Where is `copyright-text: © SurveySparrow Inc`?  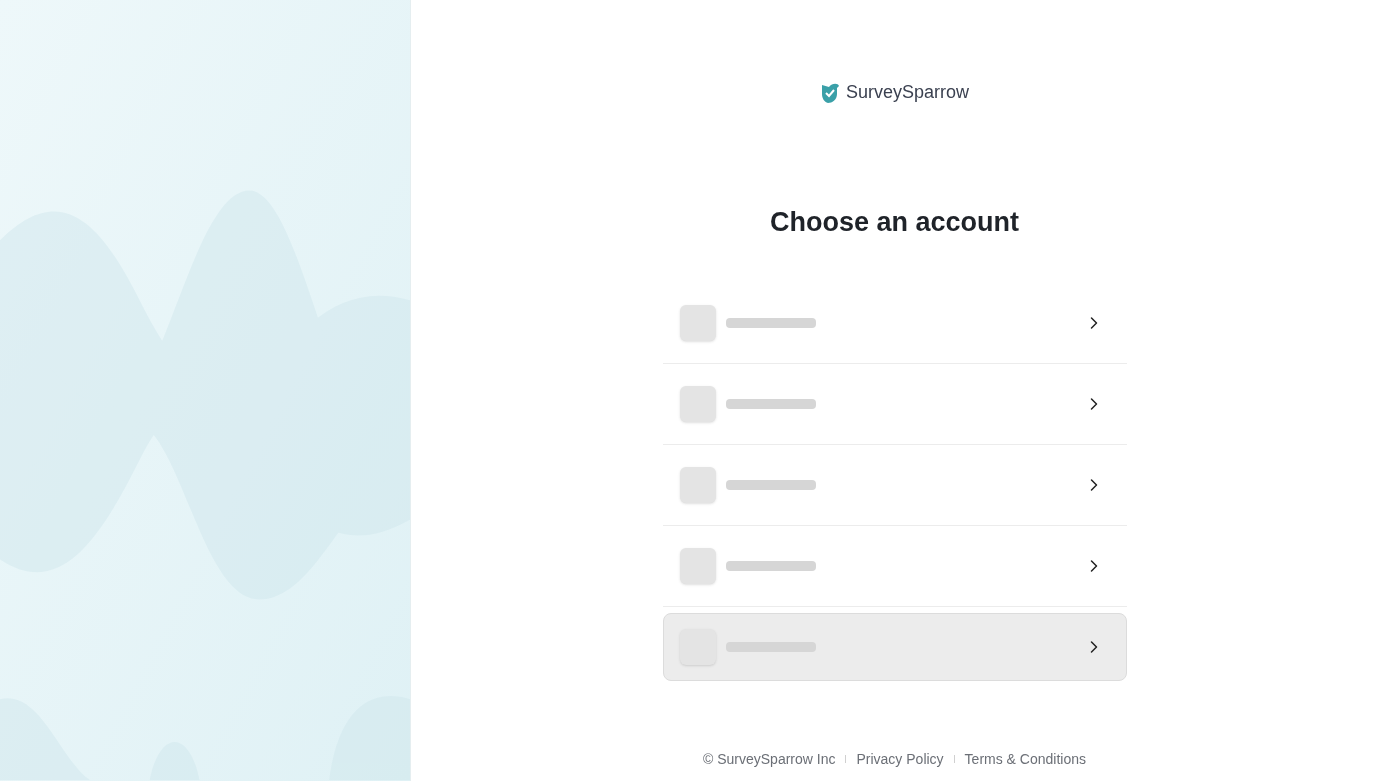 copyright-text: © SurveySparrow Inc is located at coordinates (769, 759).